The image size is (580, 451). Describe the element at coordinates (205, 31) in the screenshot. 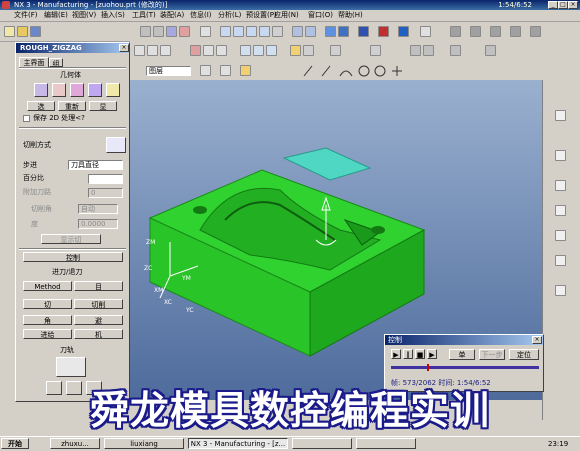

I see `paste-icon` at that location.